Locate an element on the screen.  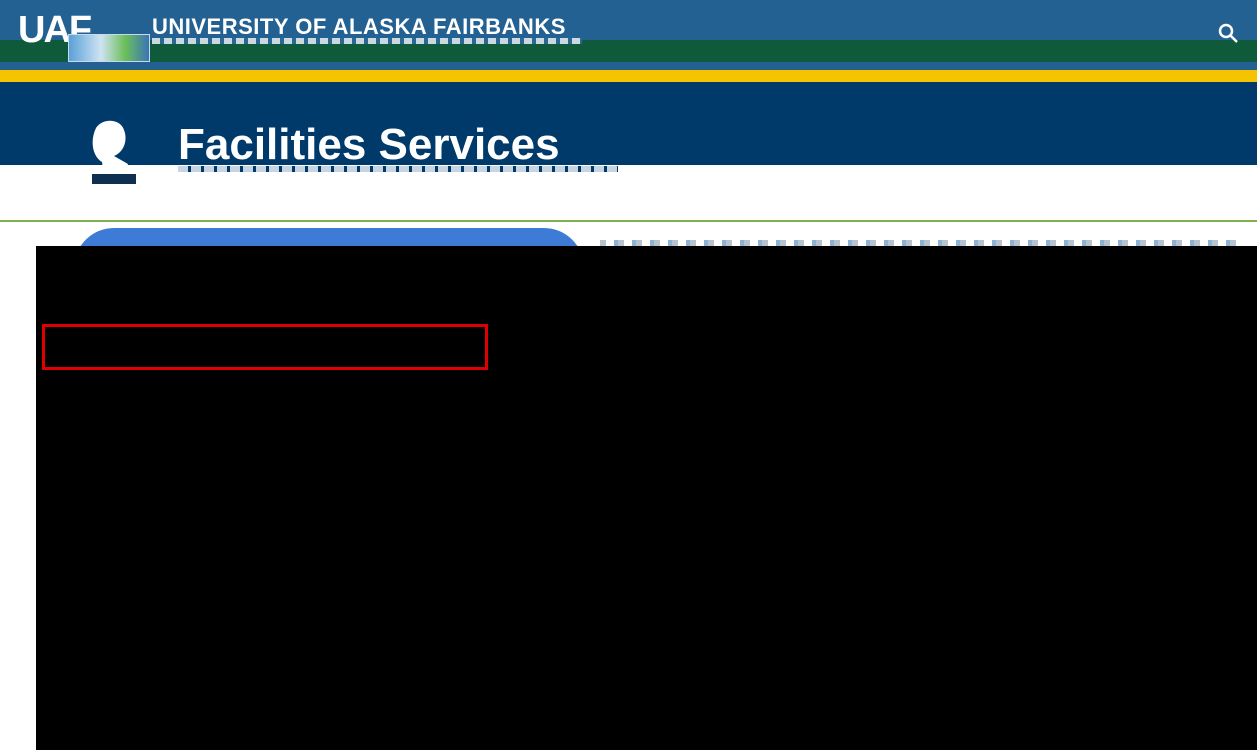
left-gutter is located at coordinates (18, 498).